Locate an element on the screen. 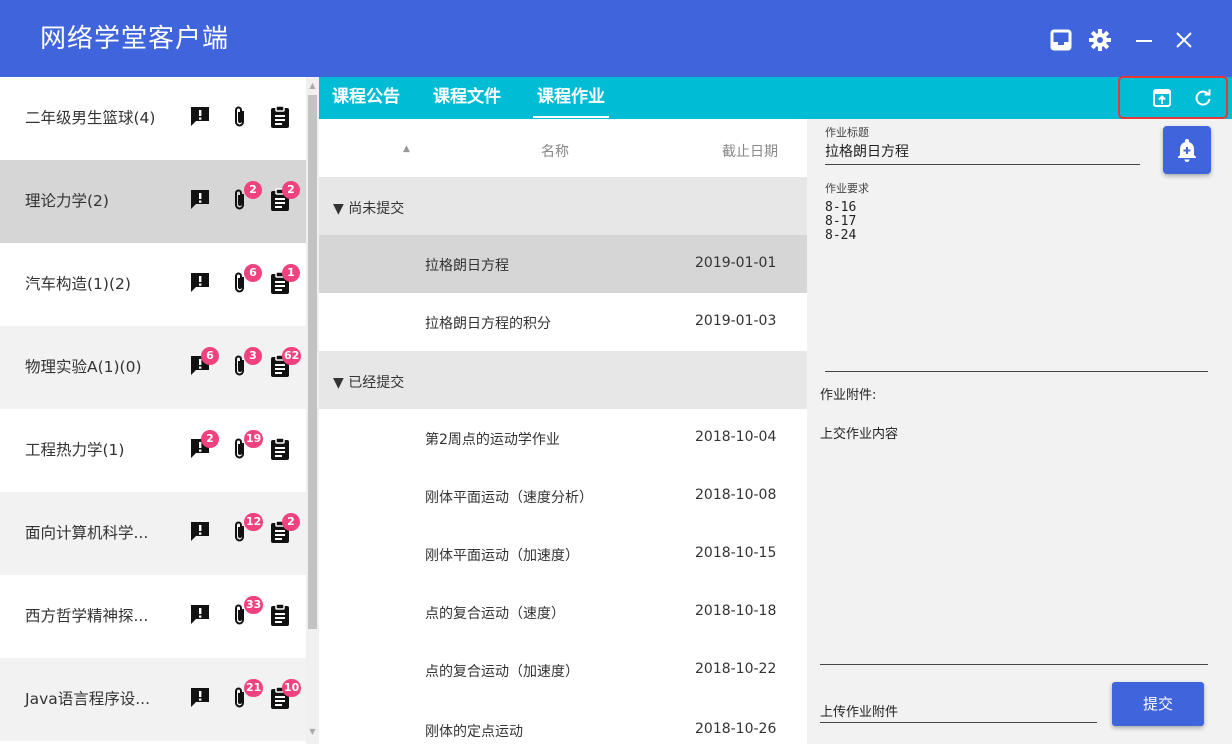  scroll-up-icon: ▲ is located at coordinates (312, 86).